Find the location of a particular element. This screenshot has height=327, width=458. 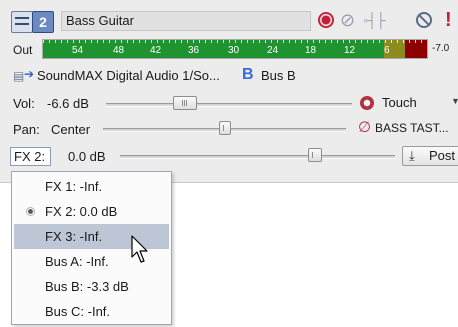

send-slider is located at coordinates (257, 157).